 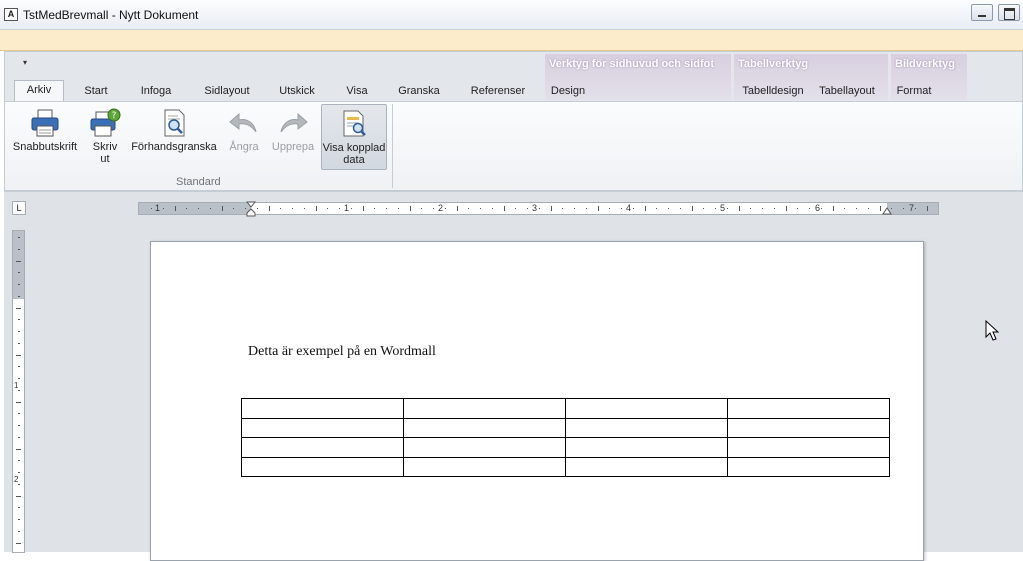 I want to click on tab-utskick: Utskick, so click(x=297, y=91).